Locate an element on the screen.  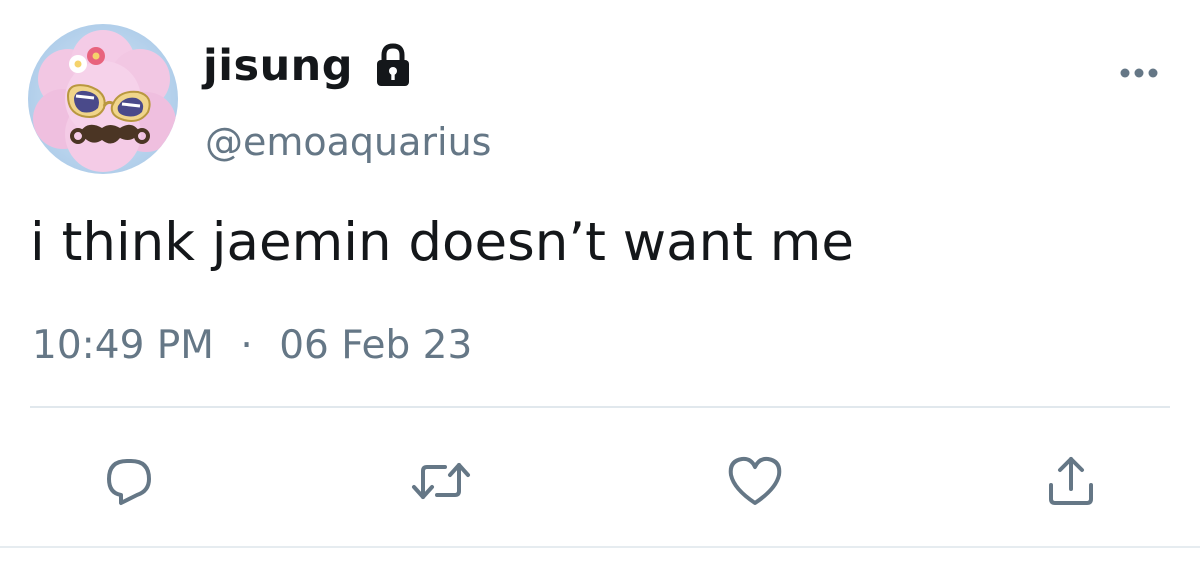
reply-icon is located at coordinates (129, 482).